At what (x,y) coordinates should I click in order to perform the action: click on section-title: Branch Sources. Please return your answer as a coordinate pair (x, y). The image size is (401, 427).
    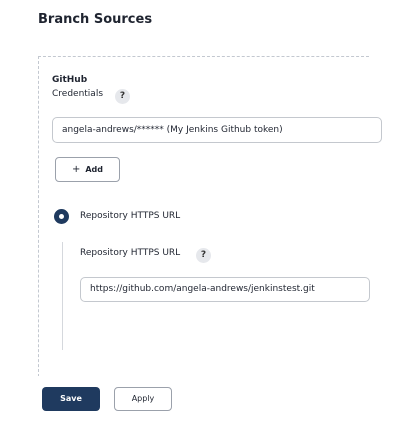
    Looking at the image, I should click on (95, 19).